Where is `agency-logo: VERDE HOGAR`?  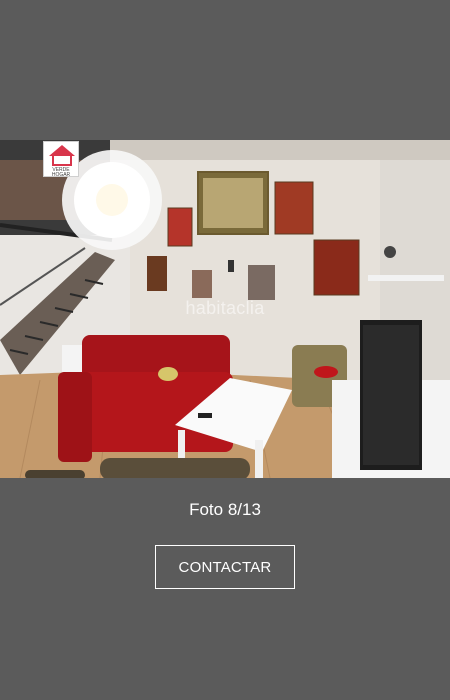
agency-logo: VERDE HOGAR is located at coordinates (61, 159).